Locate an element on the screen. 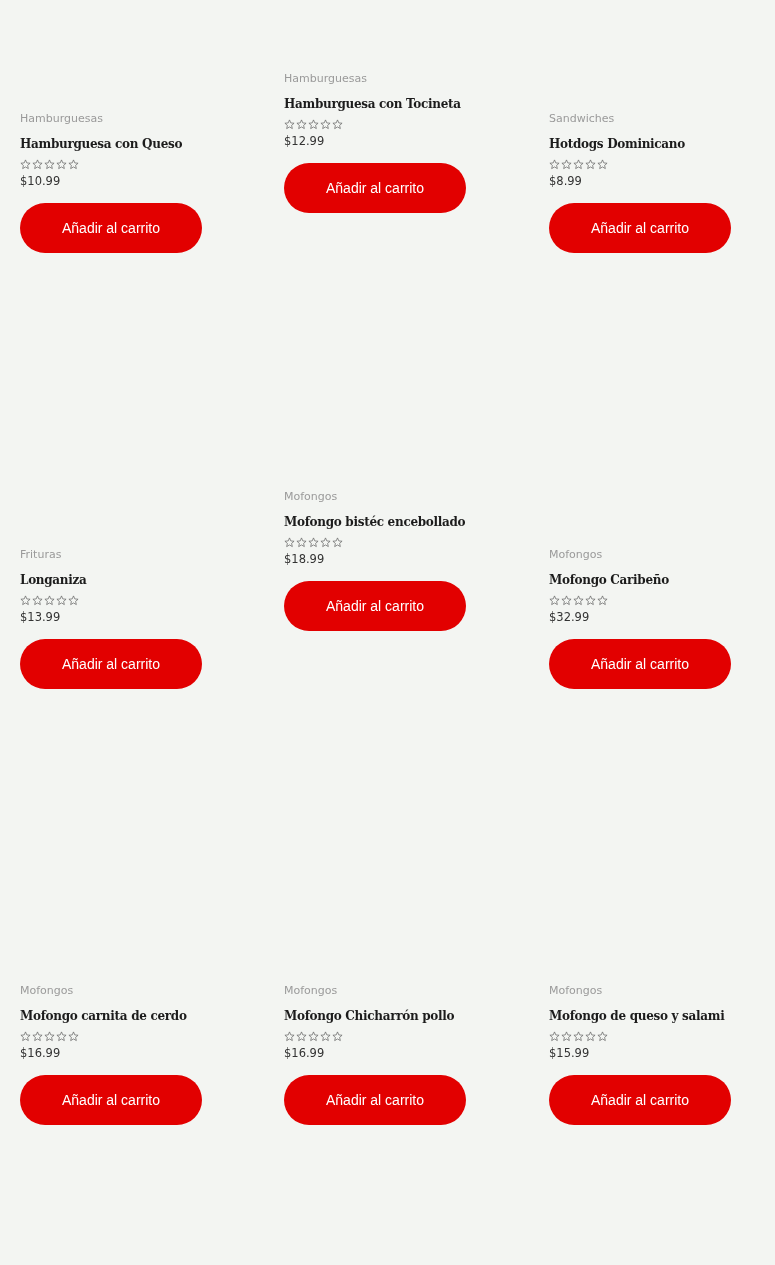 Image resolution: width=775 pixels, height=1265 pixels. product-title: Mofongo Caribeño is located at coordinates (609, 580).